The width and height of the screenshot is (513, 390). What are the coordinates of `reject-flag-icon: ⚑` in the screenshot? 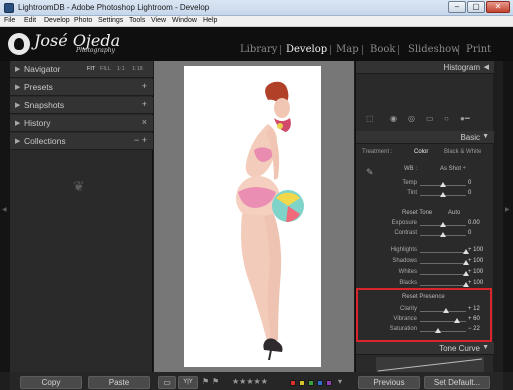 It's located at (215, 381).